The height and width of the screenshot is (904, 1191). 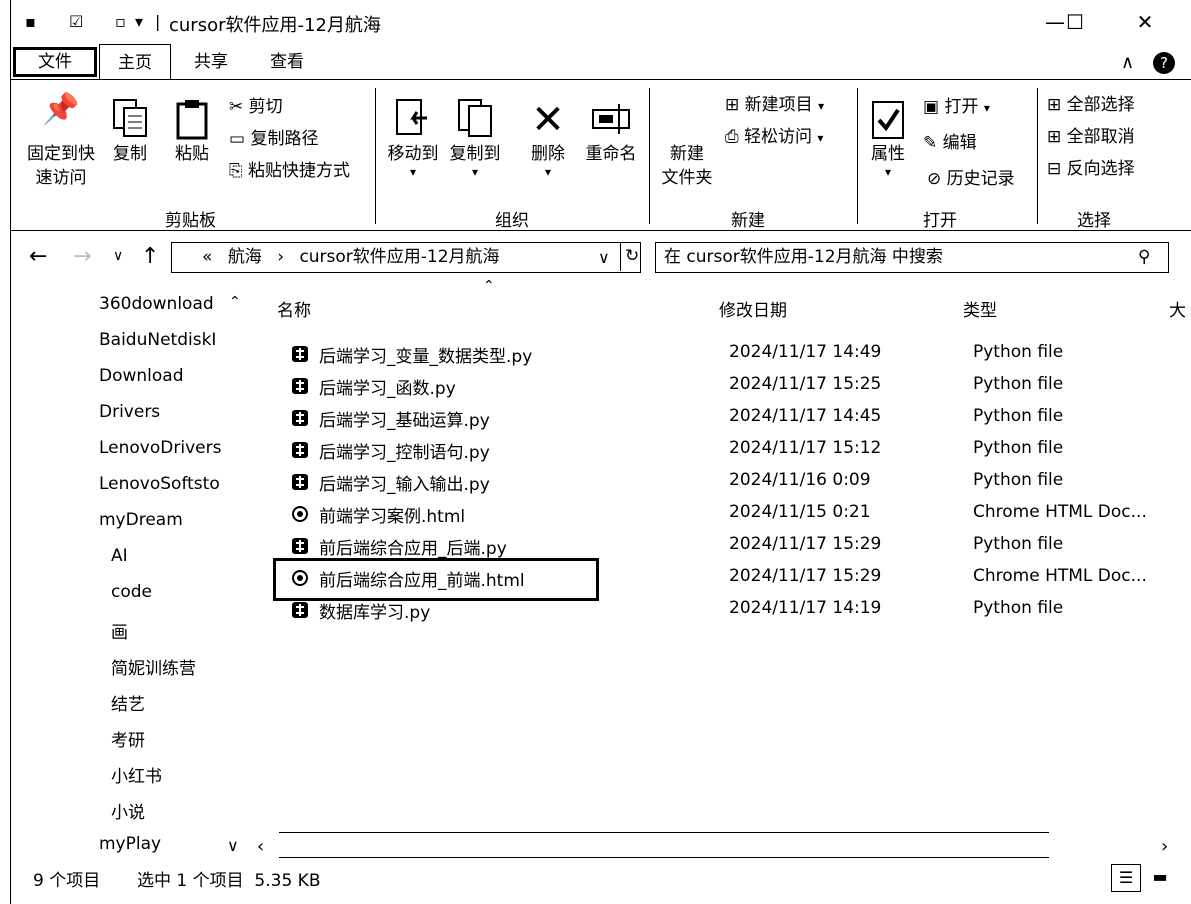 What do you see at coordinates (630, 256) in the screenshot?
I see `refresh-icon: ↻` at bounding box center [630, 256].